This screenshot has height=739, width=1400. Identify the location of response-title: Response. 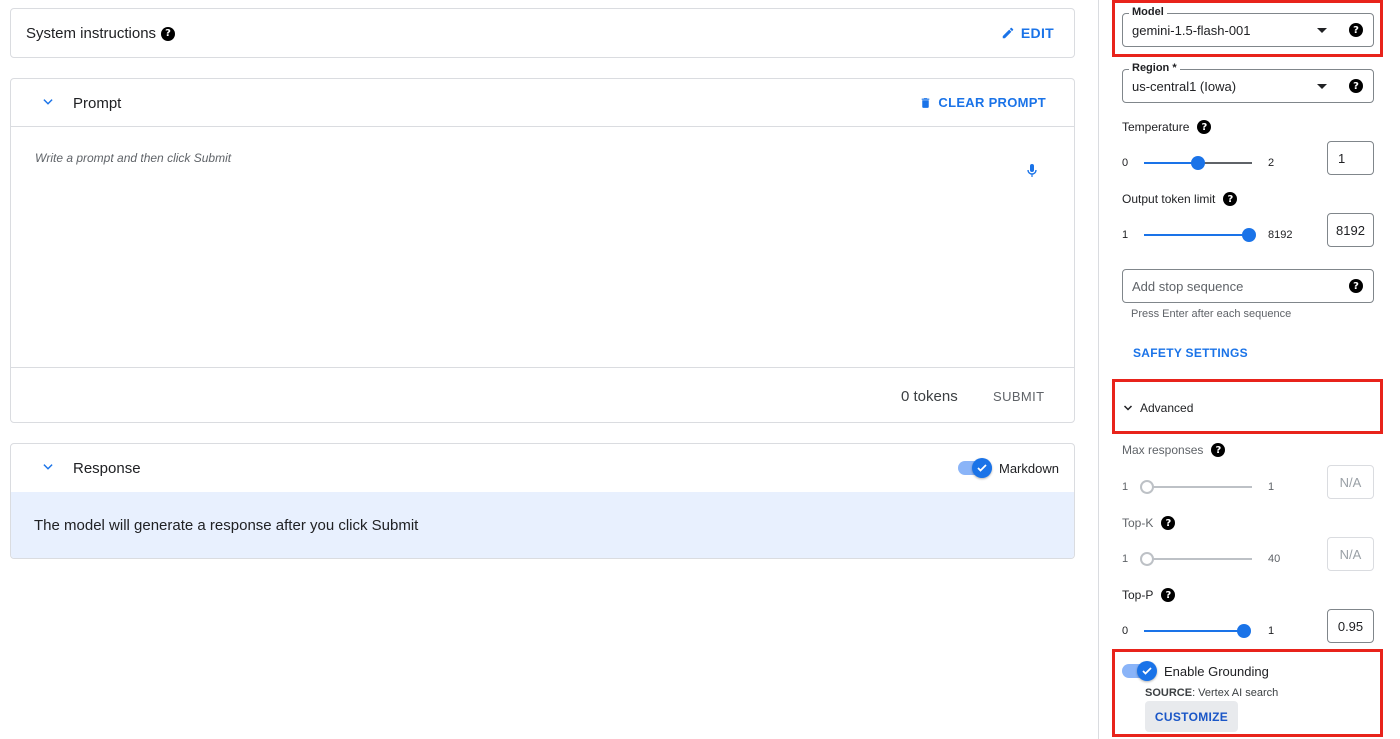
(107, 468).